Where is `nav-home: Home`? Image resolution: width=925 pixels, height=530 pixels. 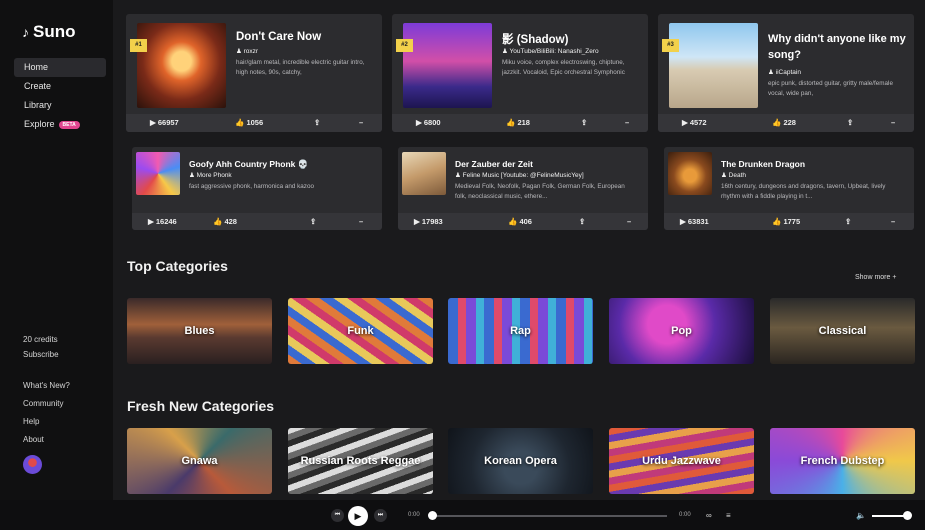
nav-home: Home is located at coordinates (60, 67).